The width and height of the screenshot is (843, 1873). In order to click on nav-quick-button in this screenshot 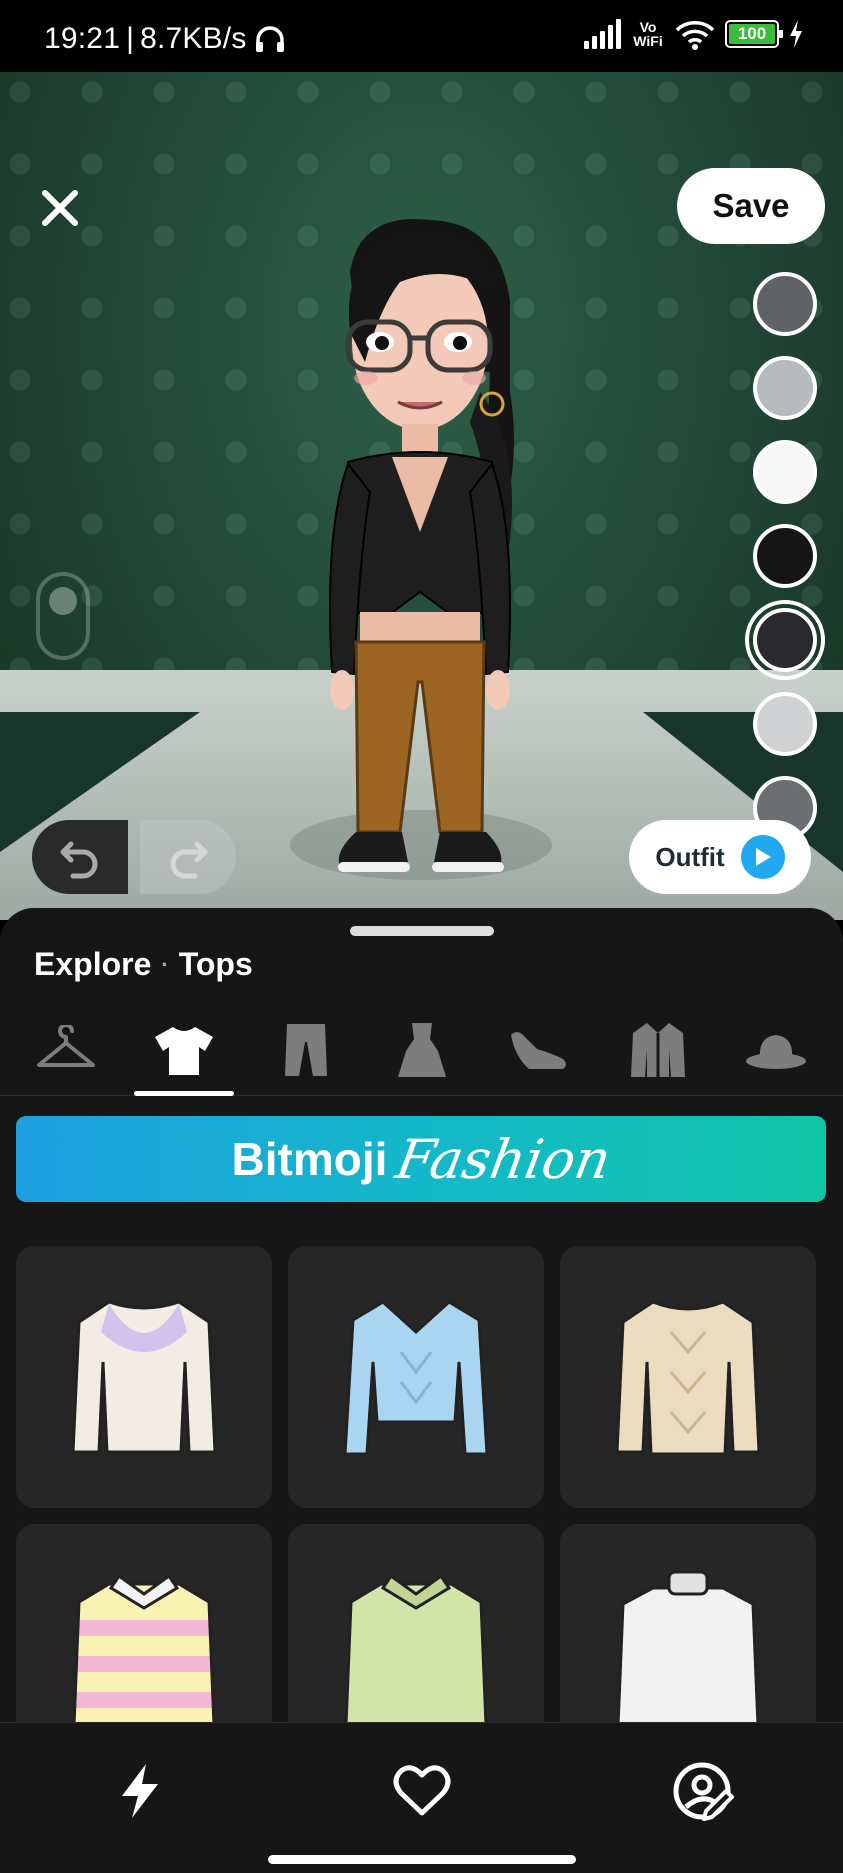, I will do `click(140, 1791)`.